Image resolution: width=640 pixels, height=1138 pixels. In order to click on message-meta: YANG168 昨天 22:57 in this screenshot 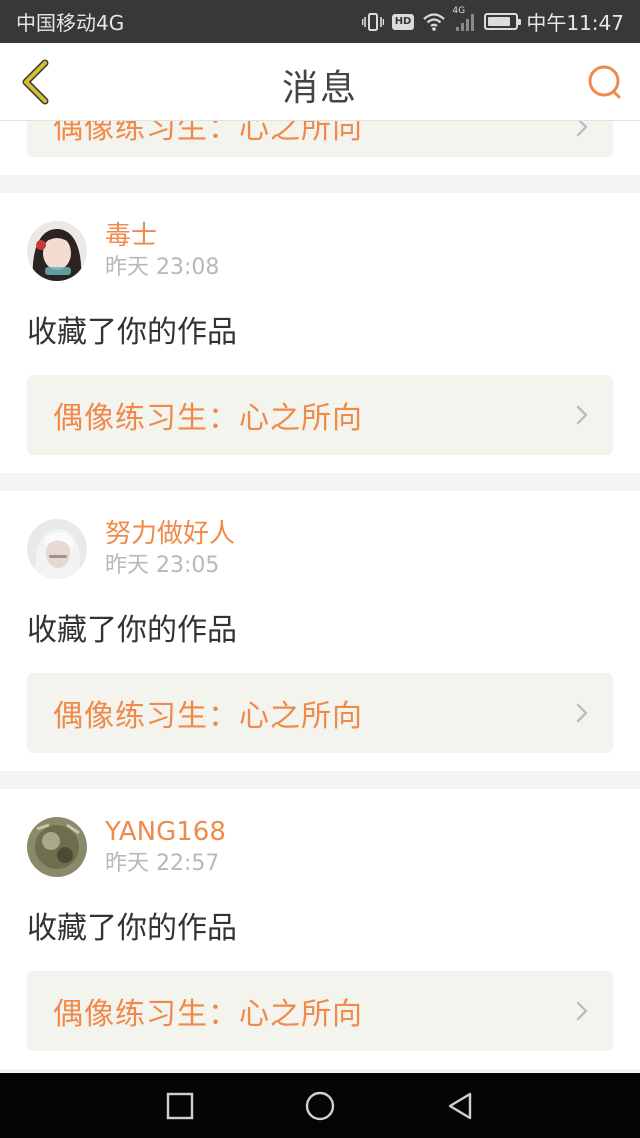, I will do `click(165, 847)`.